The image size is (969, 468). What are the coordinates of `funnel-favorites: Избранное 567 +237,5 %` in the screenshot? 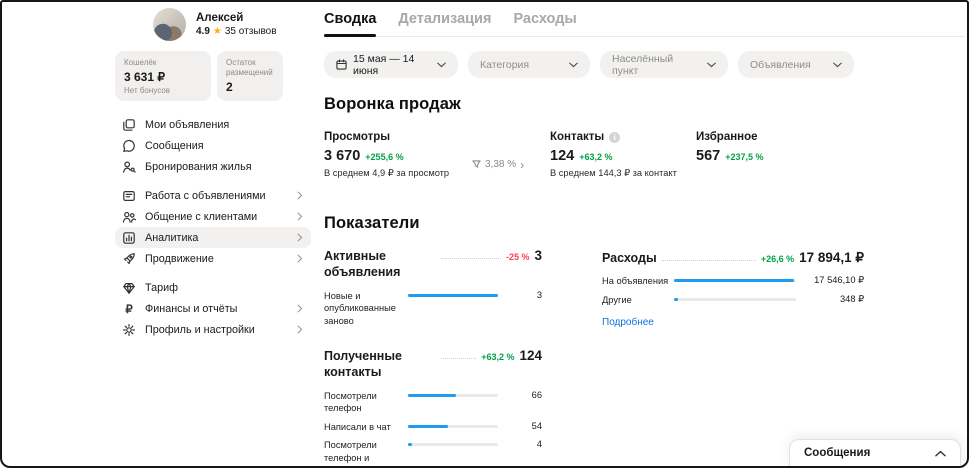 It's located at (830, 155).